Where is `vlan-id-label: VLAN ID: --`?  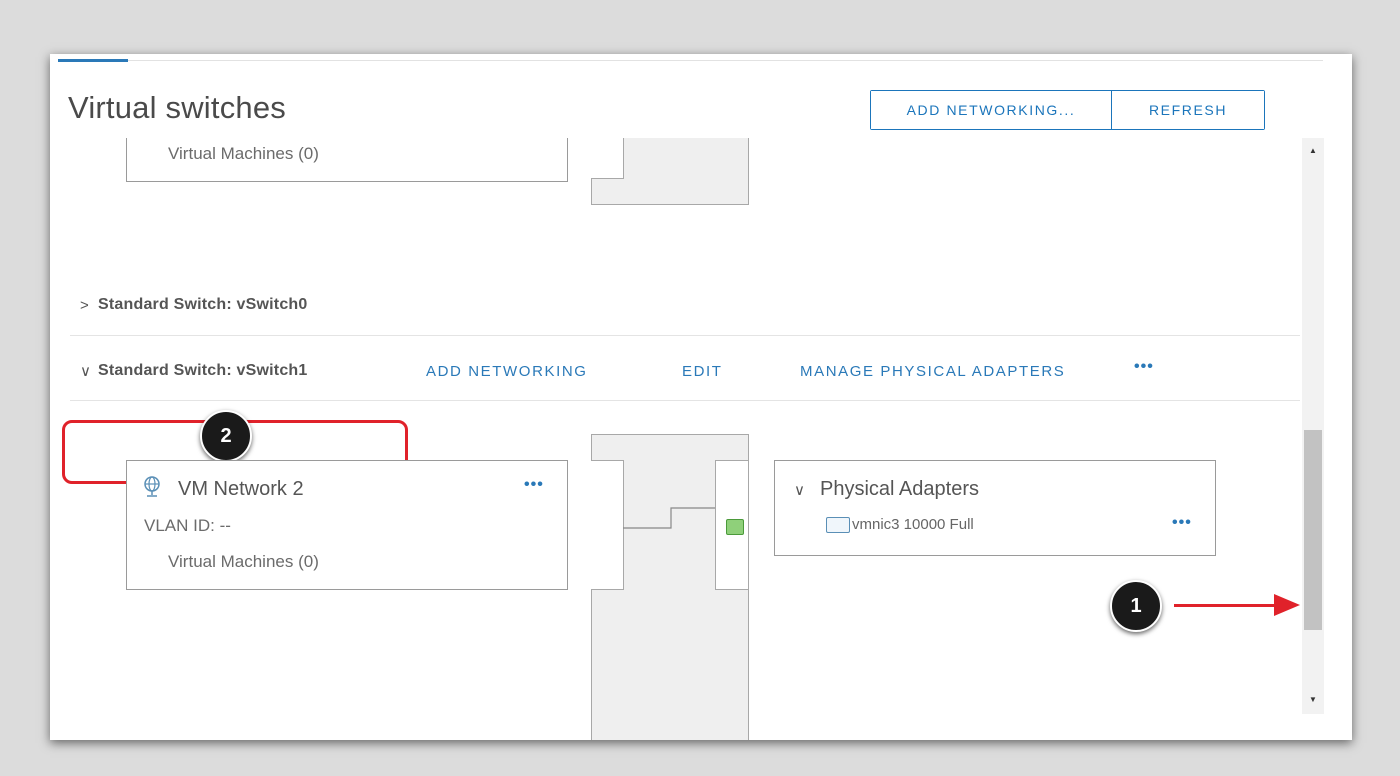 vlan-id-label: VLAN ID: -- is located at coordinates (187, 525).